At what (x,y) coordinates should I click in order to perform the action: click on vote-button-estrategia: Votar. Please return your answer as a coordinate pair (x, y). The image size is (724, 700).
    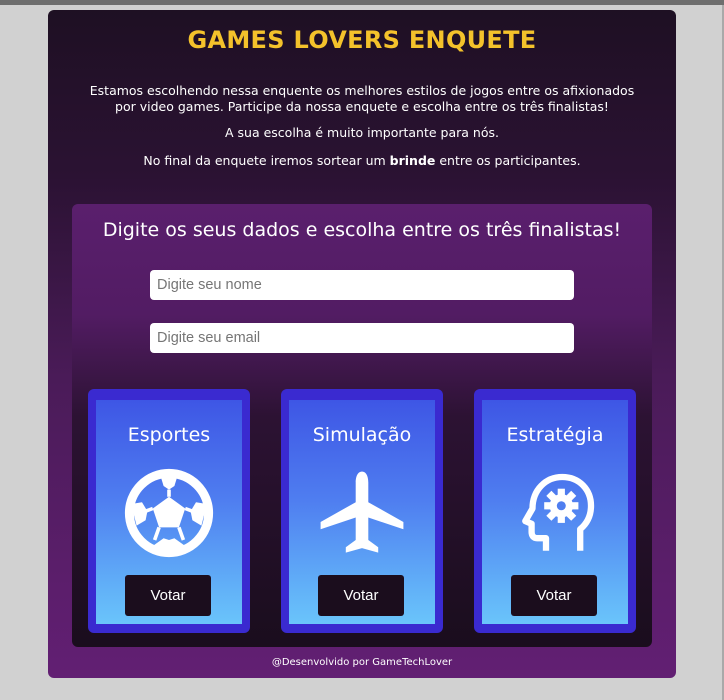
    Looking at the image, I should click on (554, 595).